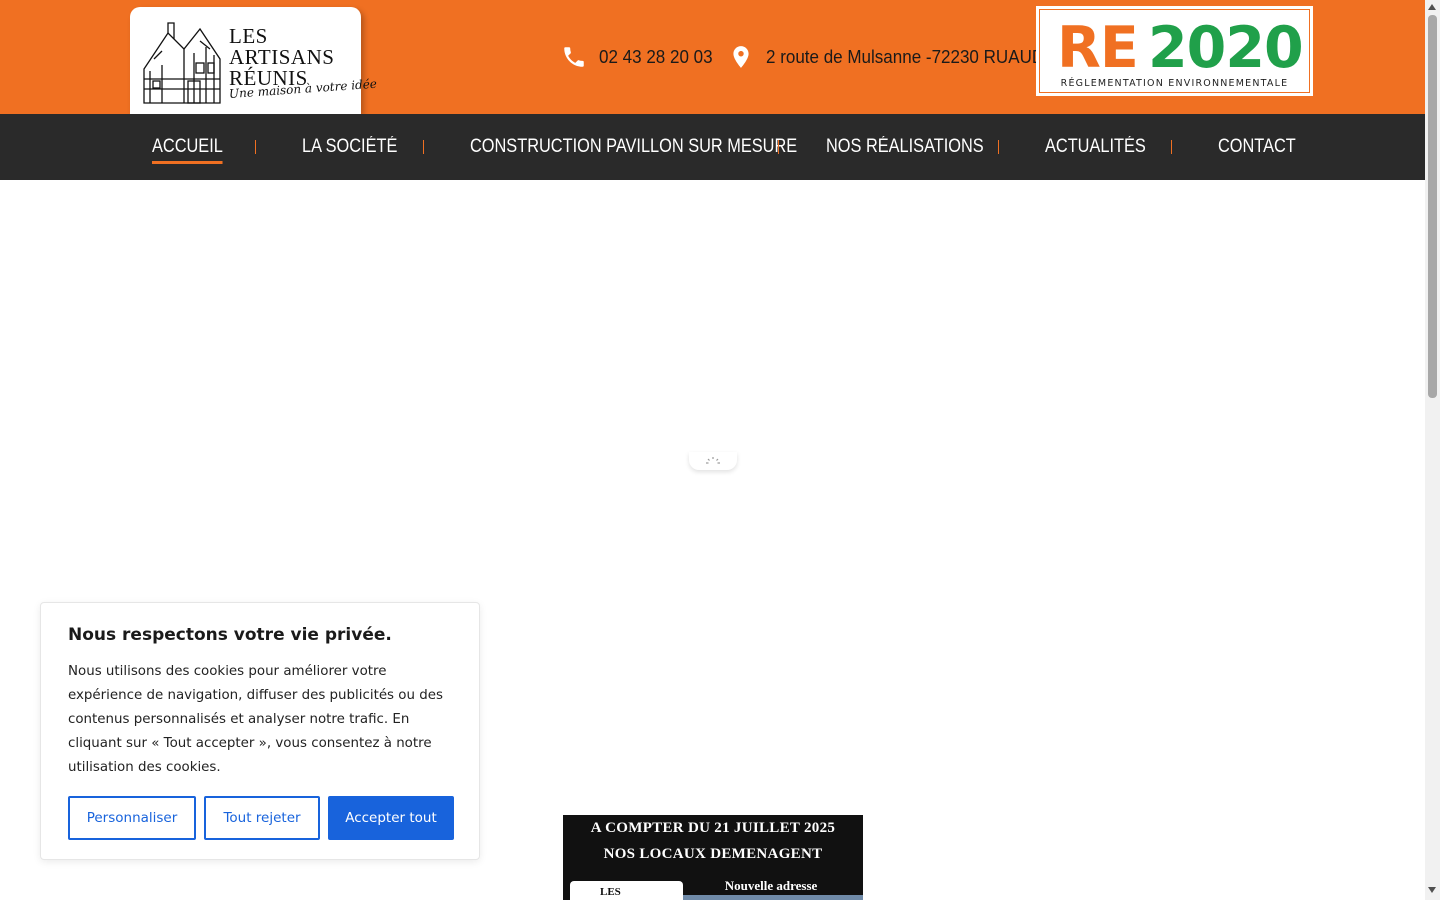 This screenshot has height=900, width=1440. Describe the element at coordinates (1098, 48) in the screenshot. I see `re2020-word: RE` at that location.